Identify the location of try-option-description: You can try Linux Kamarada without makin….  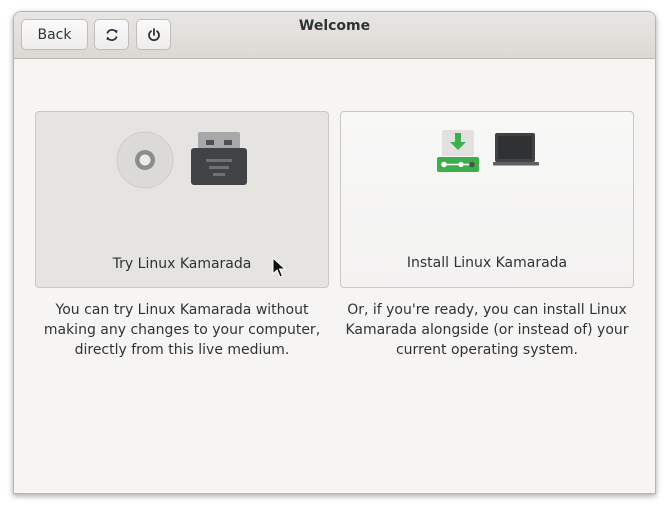
(182, 330).